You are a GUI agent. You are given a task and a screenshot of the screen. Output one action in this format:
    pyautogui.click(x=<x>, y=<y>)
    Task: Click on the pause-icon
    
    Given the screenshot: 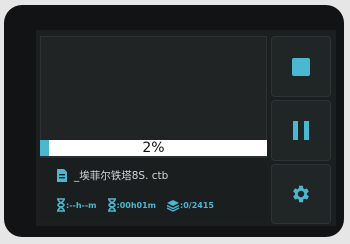 What is the action you would take?
    pyautogui.click(x=301, y=130)
    